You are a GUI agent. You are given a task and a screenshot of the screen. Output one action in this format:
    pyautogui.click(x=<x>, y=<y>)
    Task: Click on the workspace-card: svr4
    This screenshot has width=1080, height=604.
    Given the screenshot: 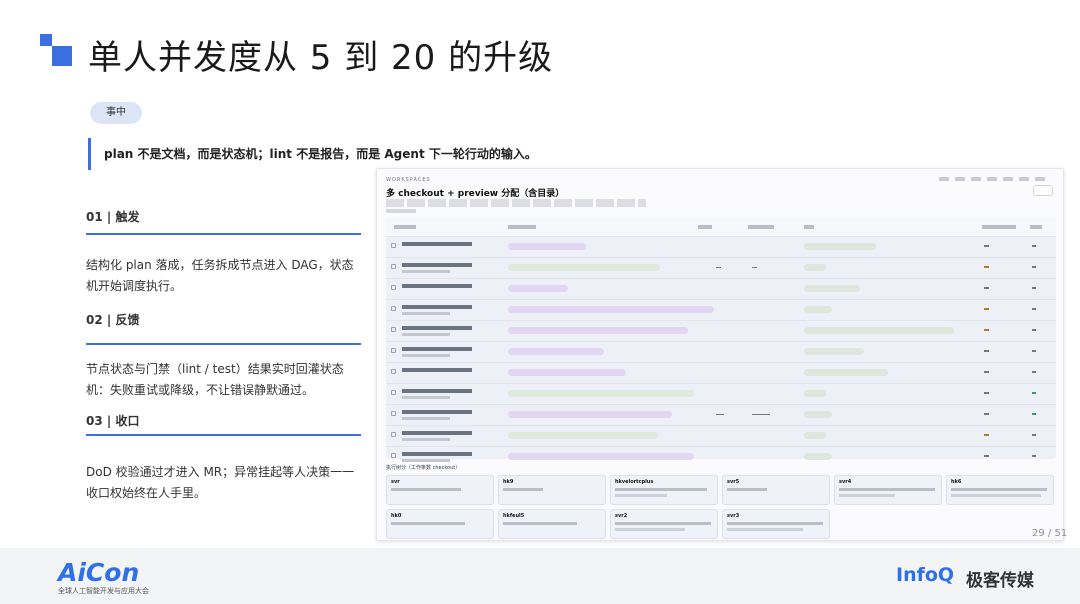 What is the action you would take?
    pyautogui.click(x=888, y=490)
    